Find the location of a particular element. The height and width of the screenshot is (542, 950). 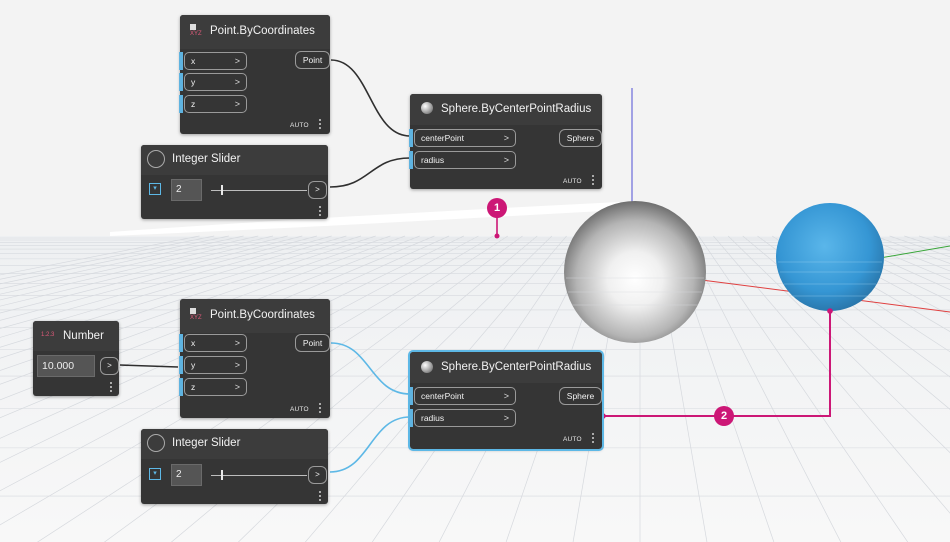

number-node: 1.2.3 Number 10.000 > is located at coordinates (76, 358).